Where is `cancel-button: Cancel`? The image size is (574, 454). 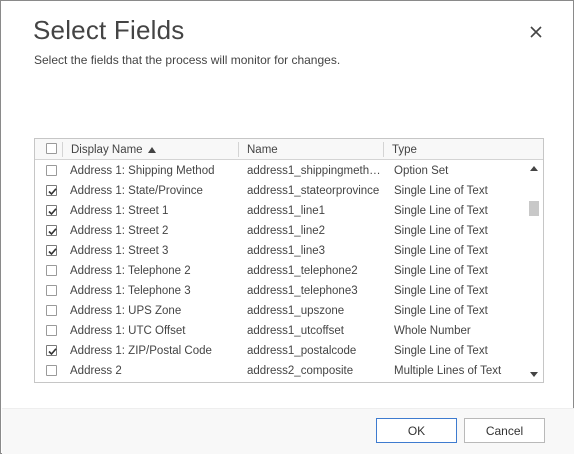 cancel-button: Cancel is located at coordinates (504, 430).